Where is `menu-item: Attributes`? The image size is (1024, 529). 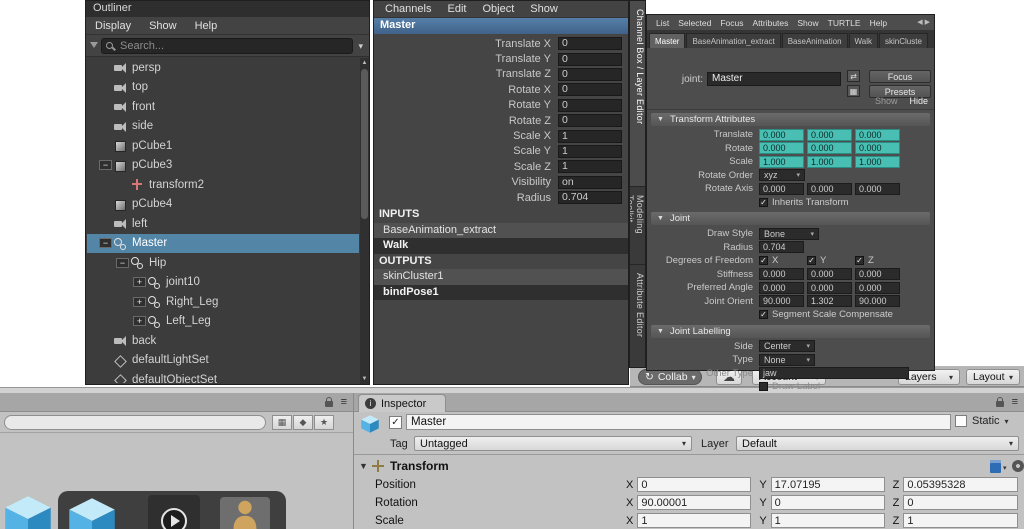
menu-item: Attributes is located at coordinates (770, 23).